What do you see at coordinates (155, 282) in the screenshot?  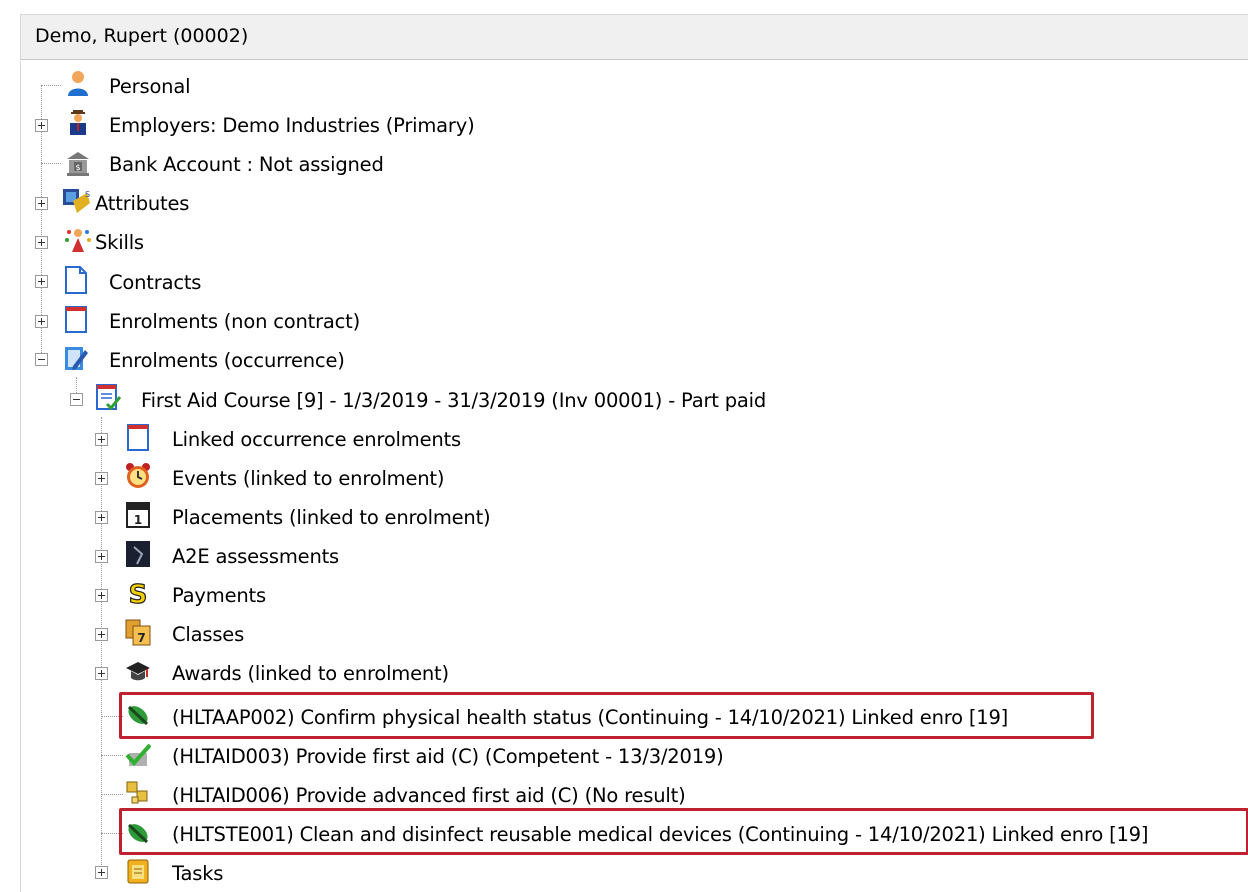 I see `tree-item-contracts: Contracts` at bounding box center [155, 282].